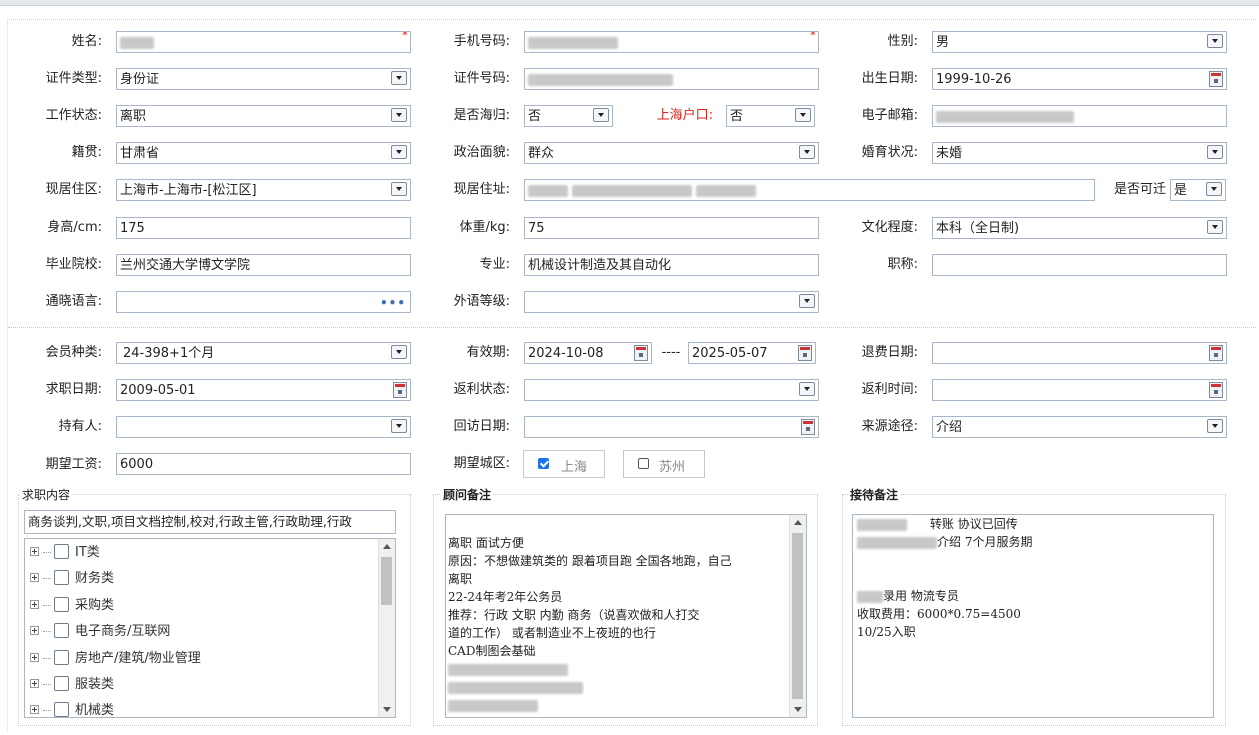 This screenshot has height=735, width=1259. What do you see at coordinates (671, 390) in the screenshot?
I see `rebate-status-select` at bounding box center [671, 390].